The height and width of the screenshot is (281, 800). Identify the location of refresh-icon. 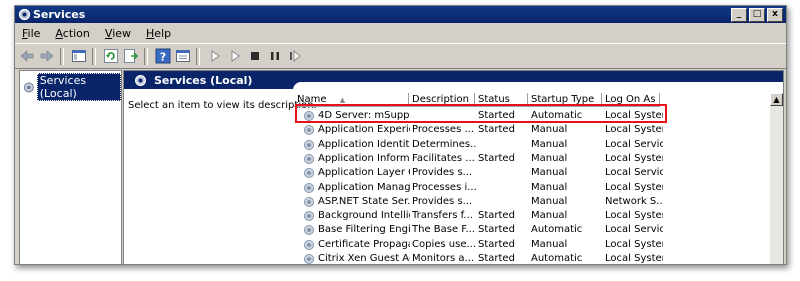
(111, 56).